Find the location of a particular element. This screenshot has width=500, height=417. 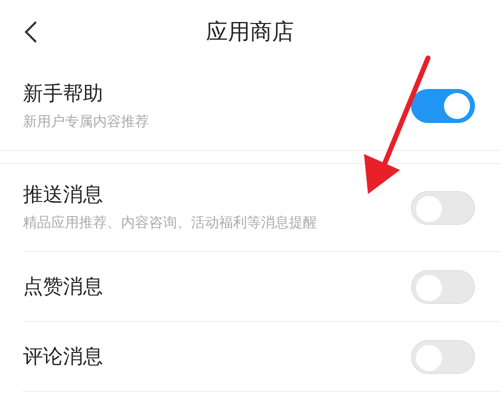

back-icon is located at coordinates (31, 32).